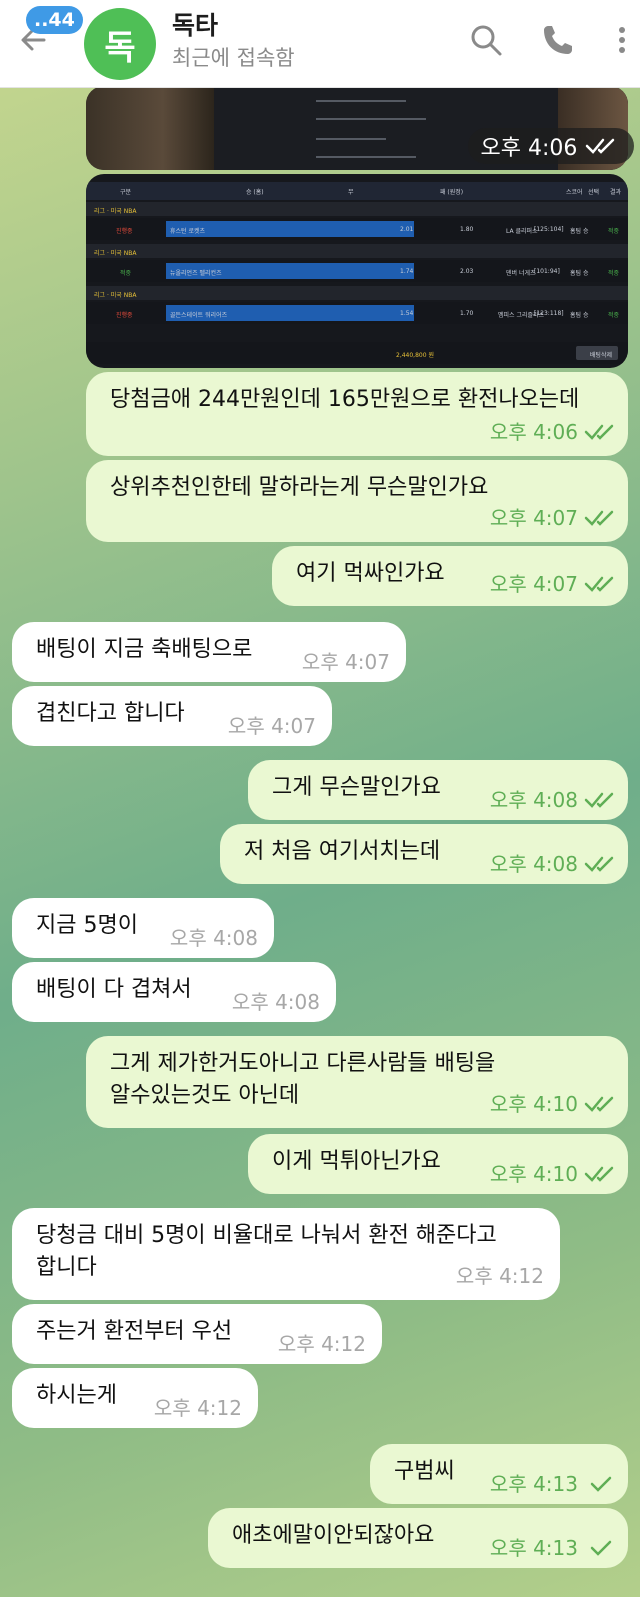 This screenshot has height=1597, width=640. I want to click on message-outgoing: 구범씨 오후 4:13, so click(499, 1474).